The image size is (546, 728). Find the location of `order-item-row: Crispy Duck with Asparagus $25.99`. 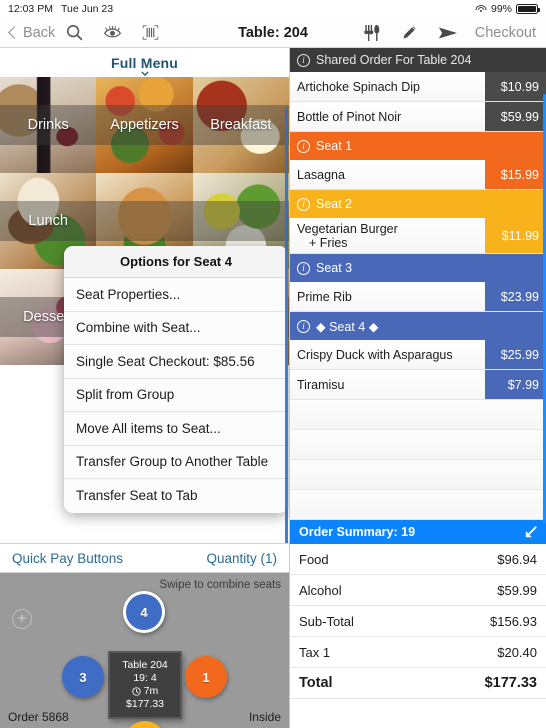

order-item-row: Crispy Duck with Asparagus $25.99 is located at coordinates (418, 355).